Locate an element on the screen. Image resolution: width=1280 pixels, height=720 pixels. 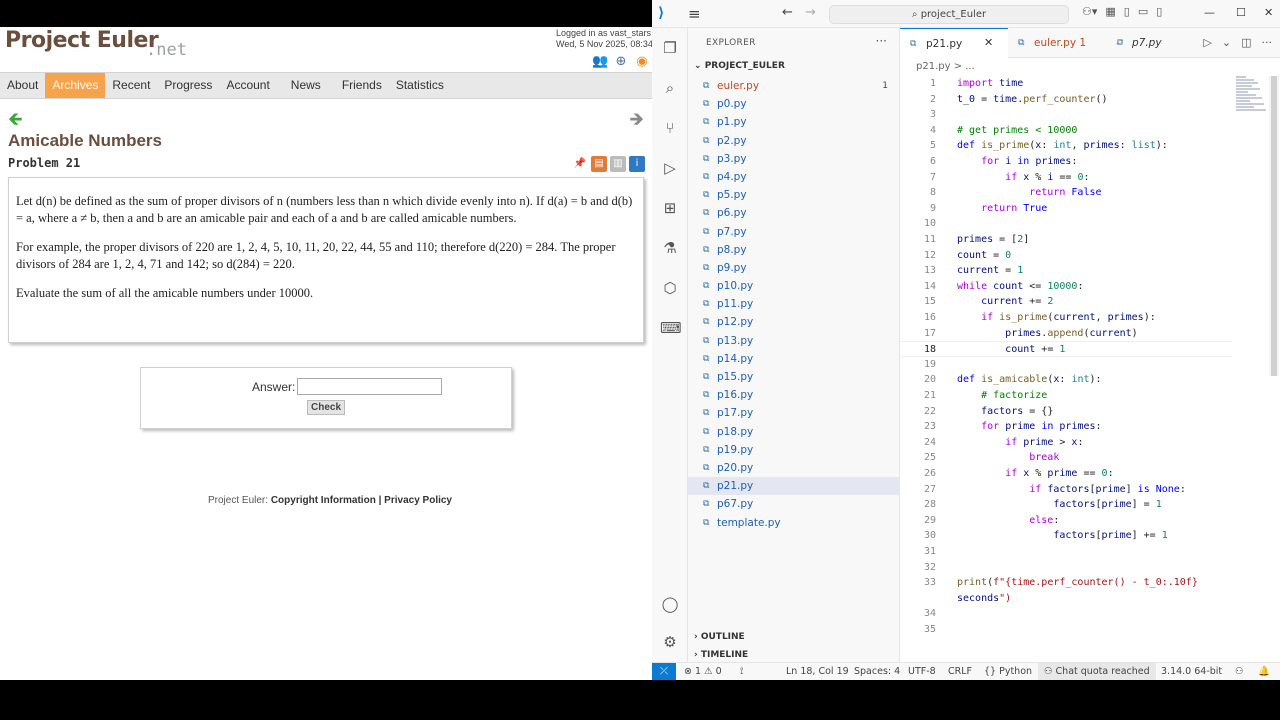
minimize-icon: — is located at coordinates (1209, 12).